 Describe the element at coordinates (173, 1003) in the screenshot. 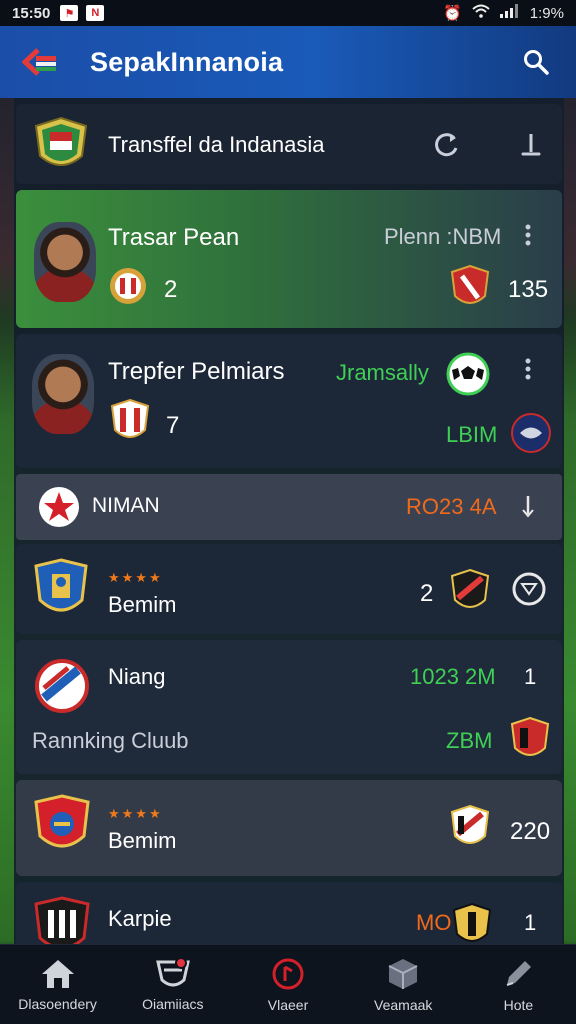

I see `nav-label: Oiamiiacs` at that location.